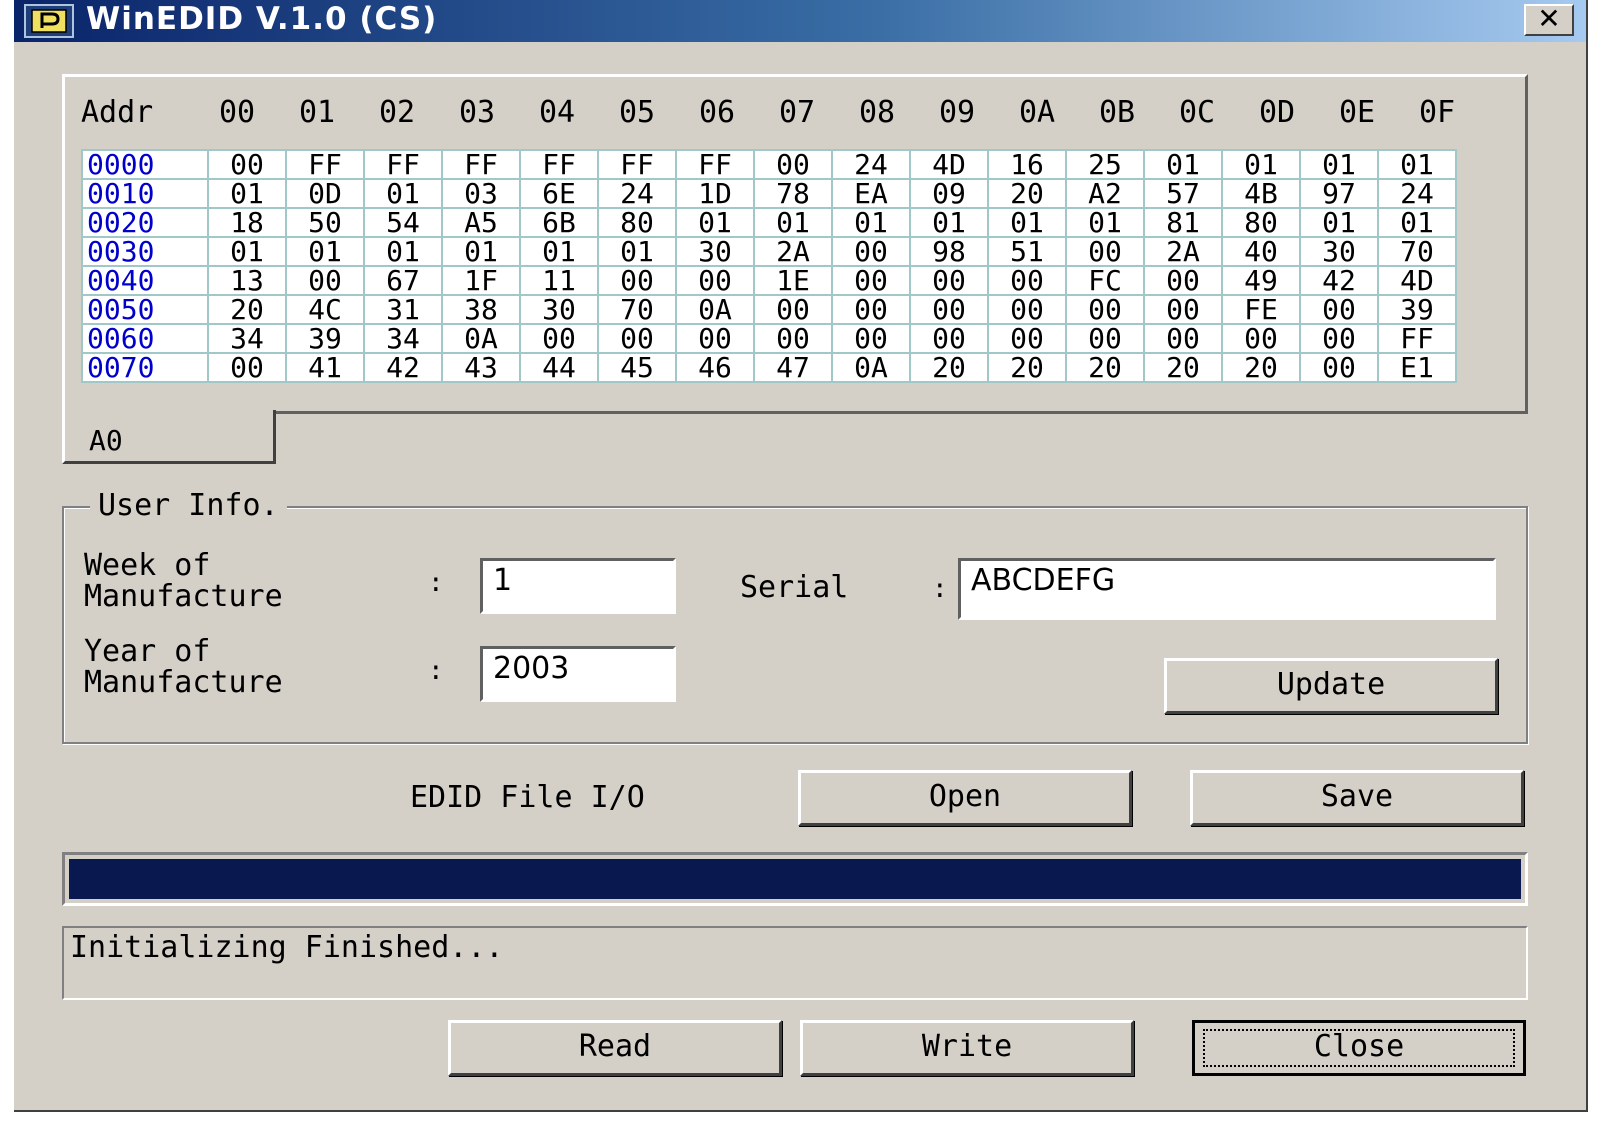 Image resolution: width=1600 pixels, height=1123 pixels. What do you see at coordinates (1339, 193) in the screenshot?
I see `hex-byte-cell: 97` at bounding box center [1339, 193].